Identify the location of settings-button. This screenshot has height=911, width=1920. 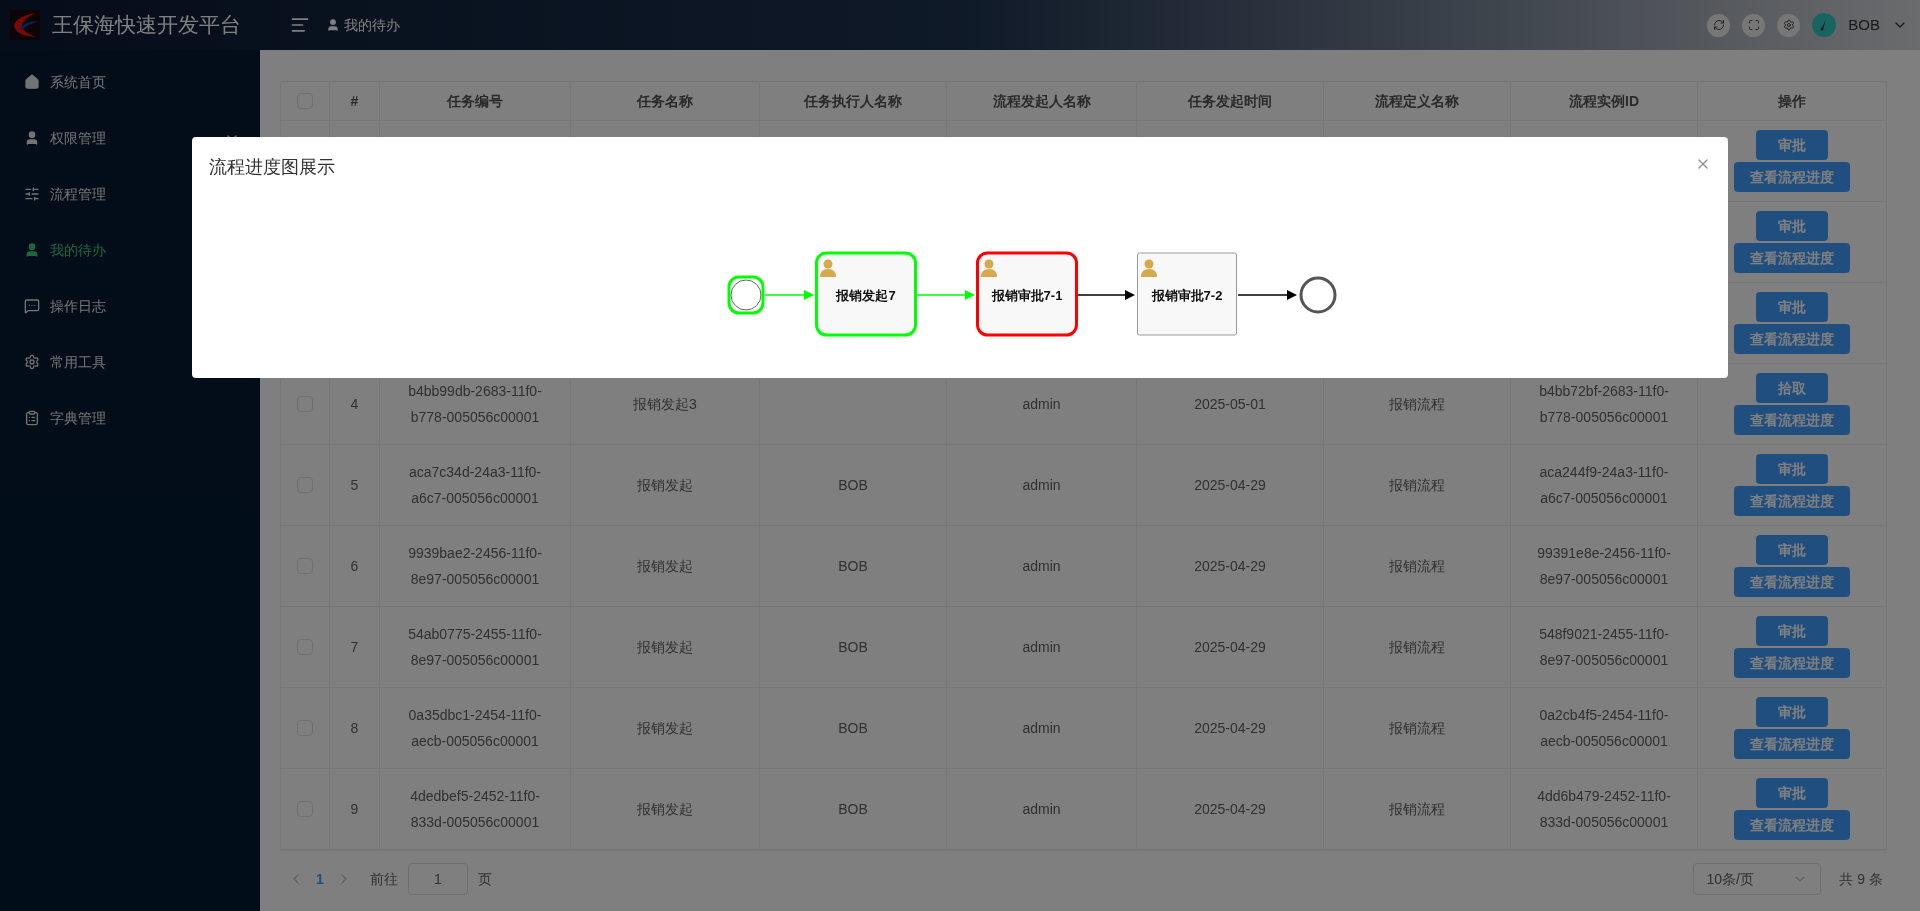
(1789, 25).